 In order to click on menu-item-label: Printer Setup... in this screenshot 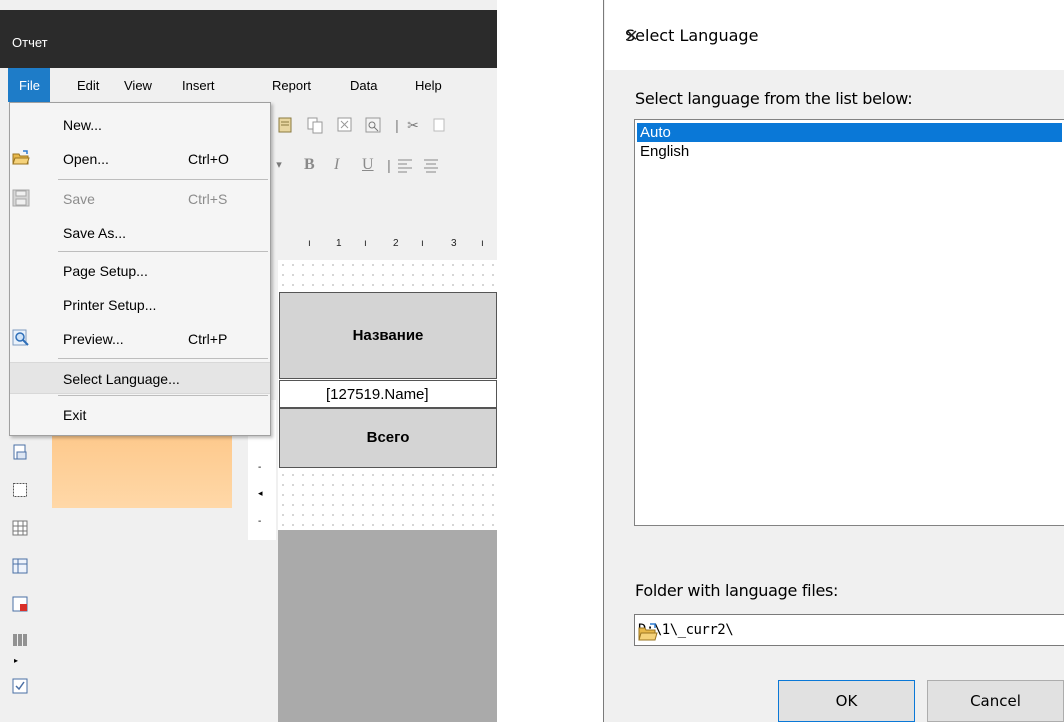, I will do `click(110, 305)`.